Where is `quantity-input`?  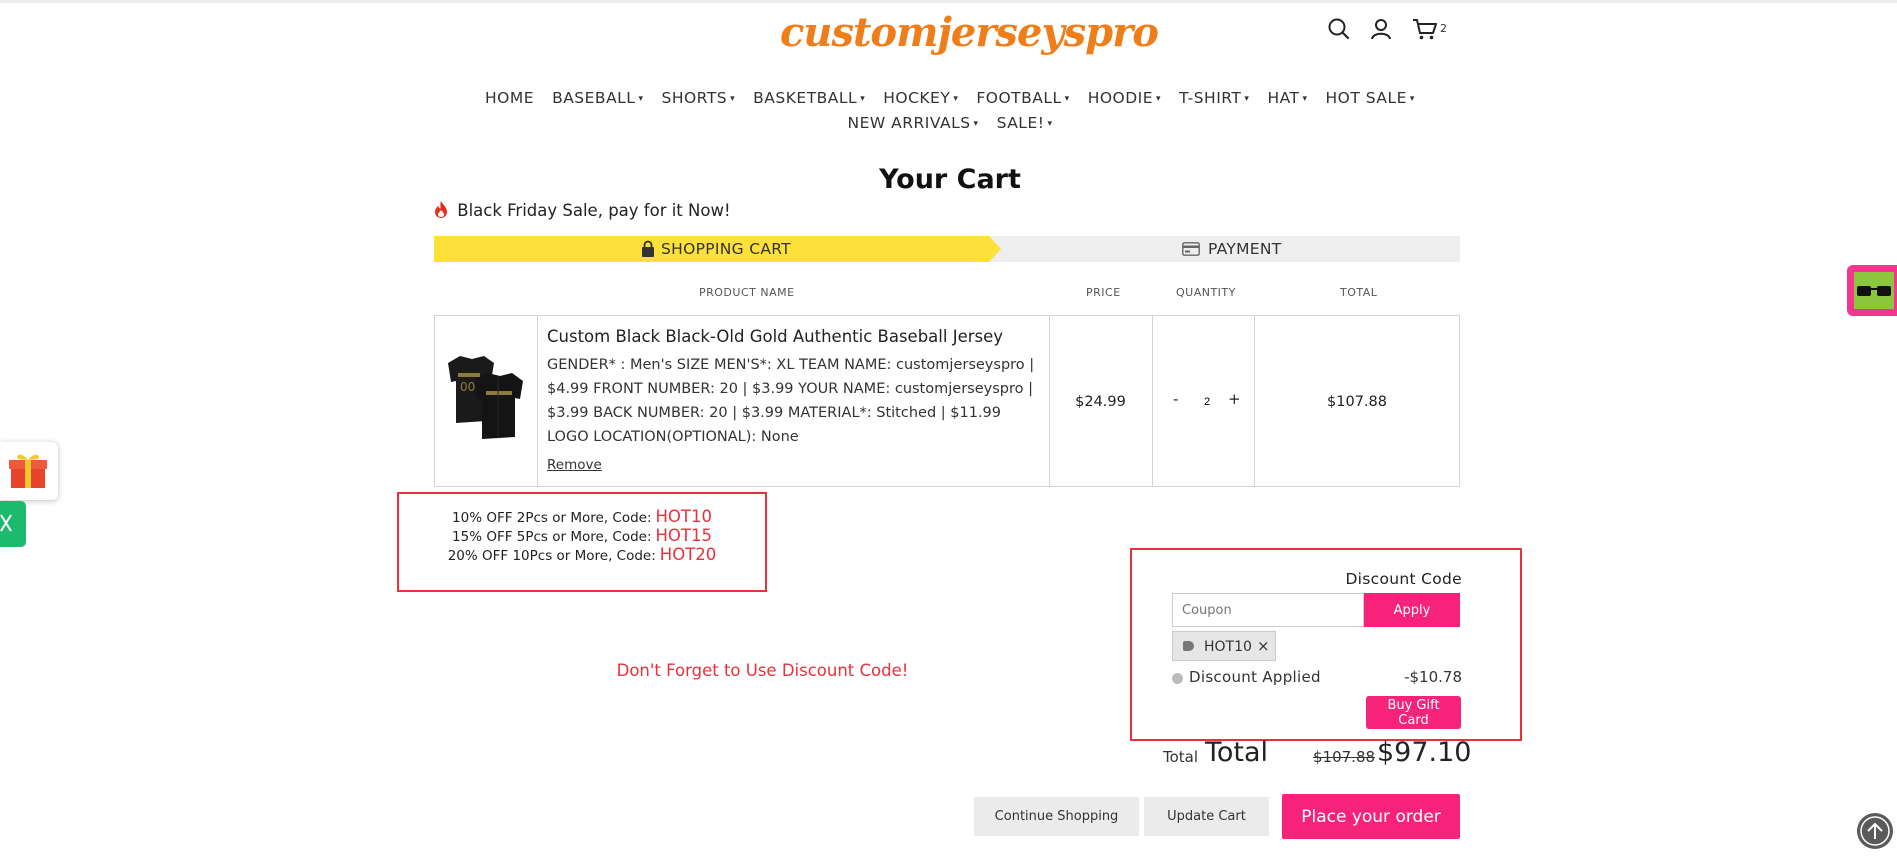
quantity-input is located at coordinates (1207, 402).